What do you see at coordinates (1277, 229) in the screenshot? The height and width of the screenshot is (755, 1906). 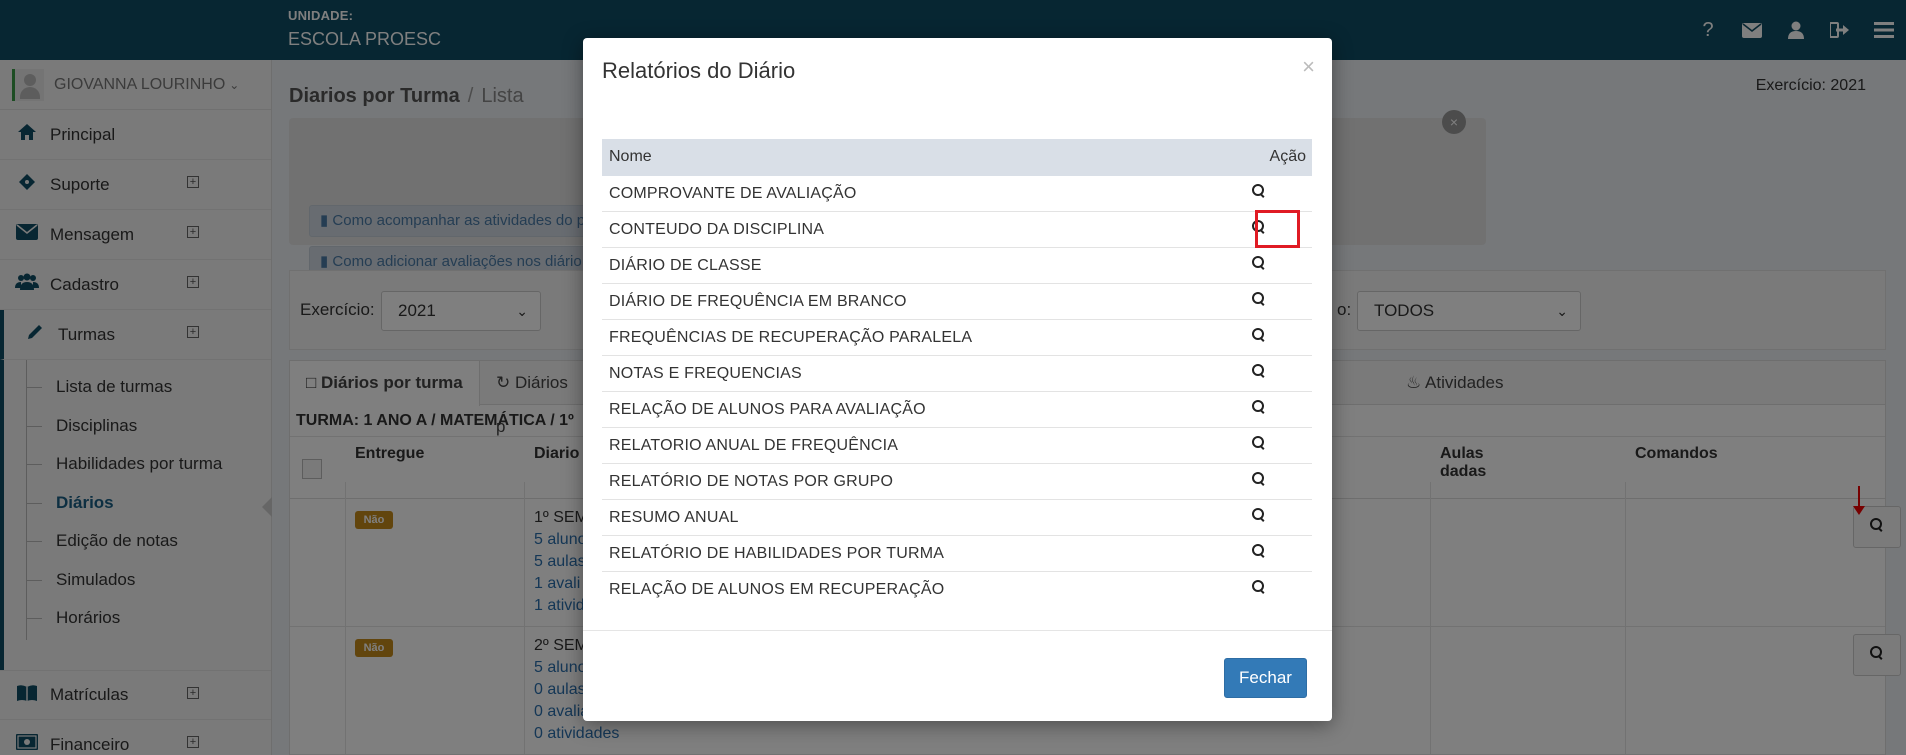 I see `highlight-box` at bounding box center [1277, 229].